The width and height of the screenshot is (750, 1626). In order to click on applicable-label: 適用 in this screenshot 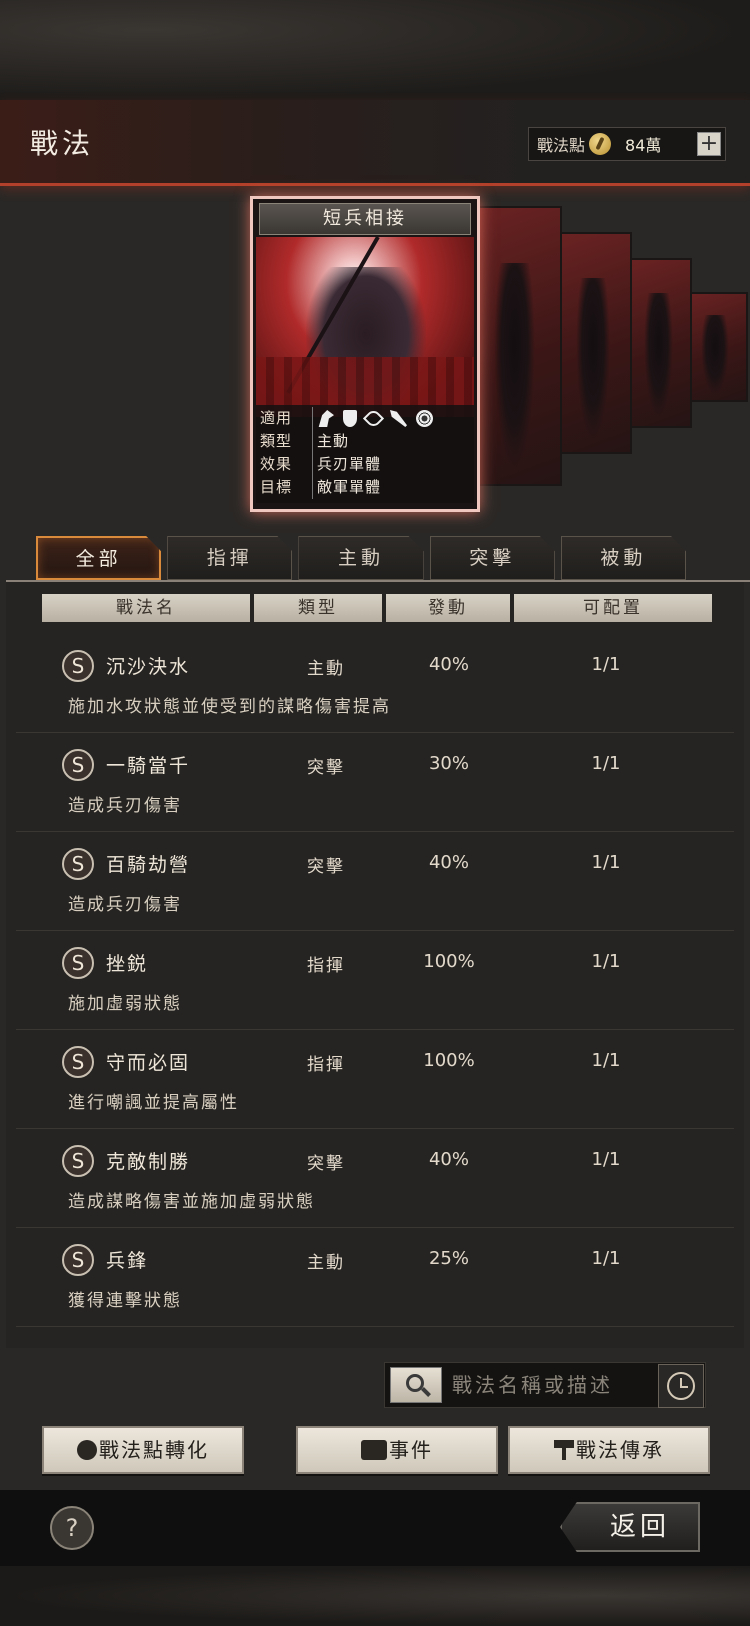, I will do `click(276, 418)`.